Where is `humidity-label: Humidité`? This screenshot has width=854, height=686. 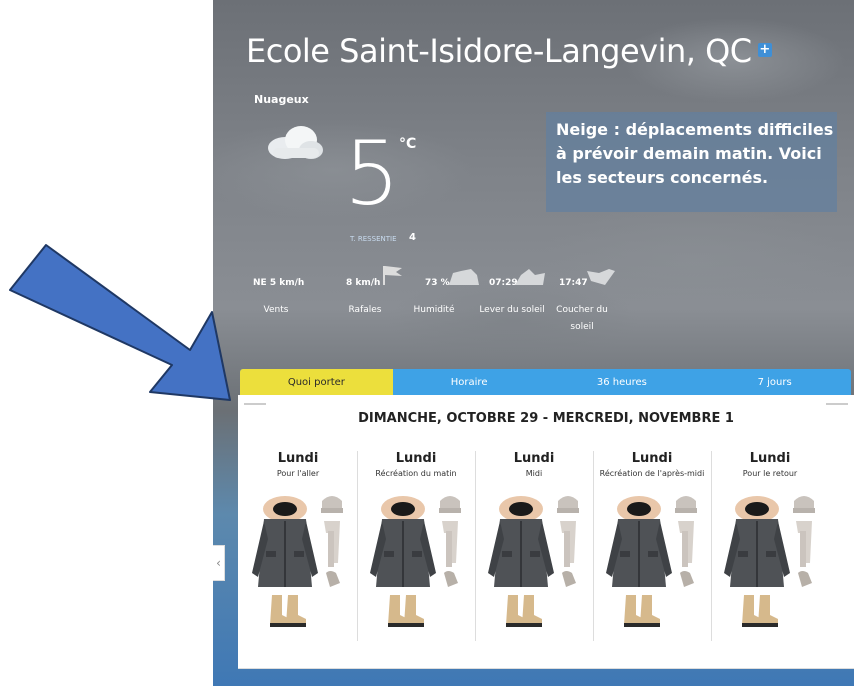
humidity-label: Humidité is located at coordinates (434, 310).